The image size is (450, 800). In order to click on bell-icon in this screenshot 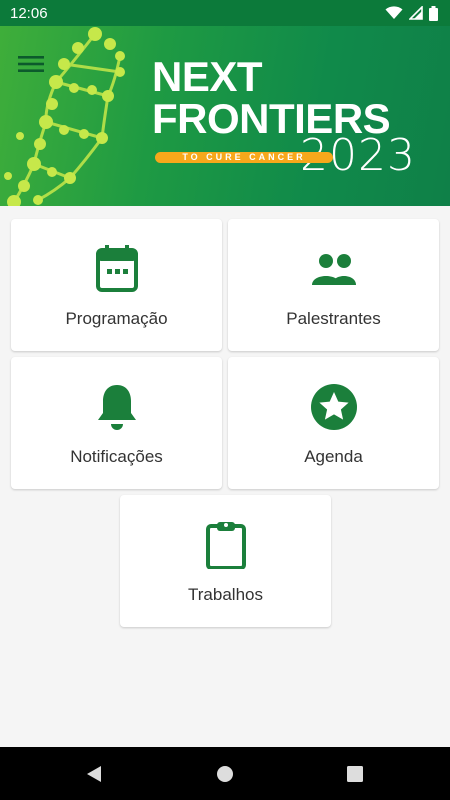, I will do `click(116, 407)`.